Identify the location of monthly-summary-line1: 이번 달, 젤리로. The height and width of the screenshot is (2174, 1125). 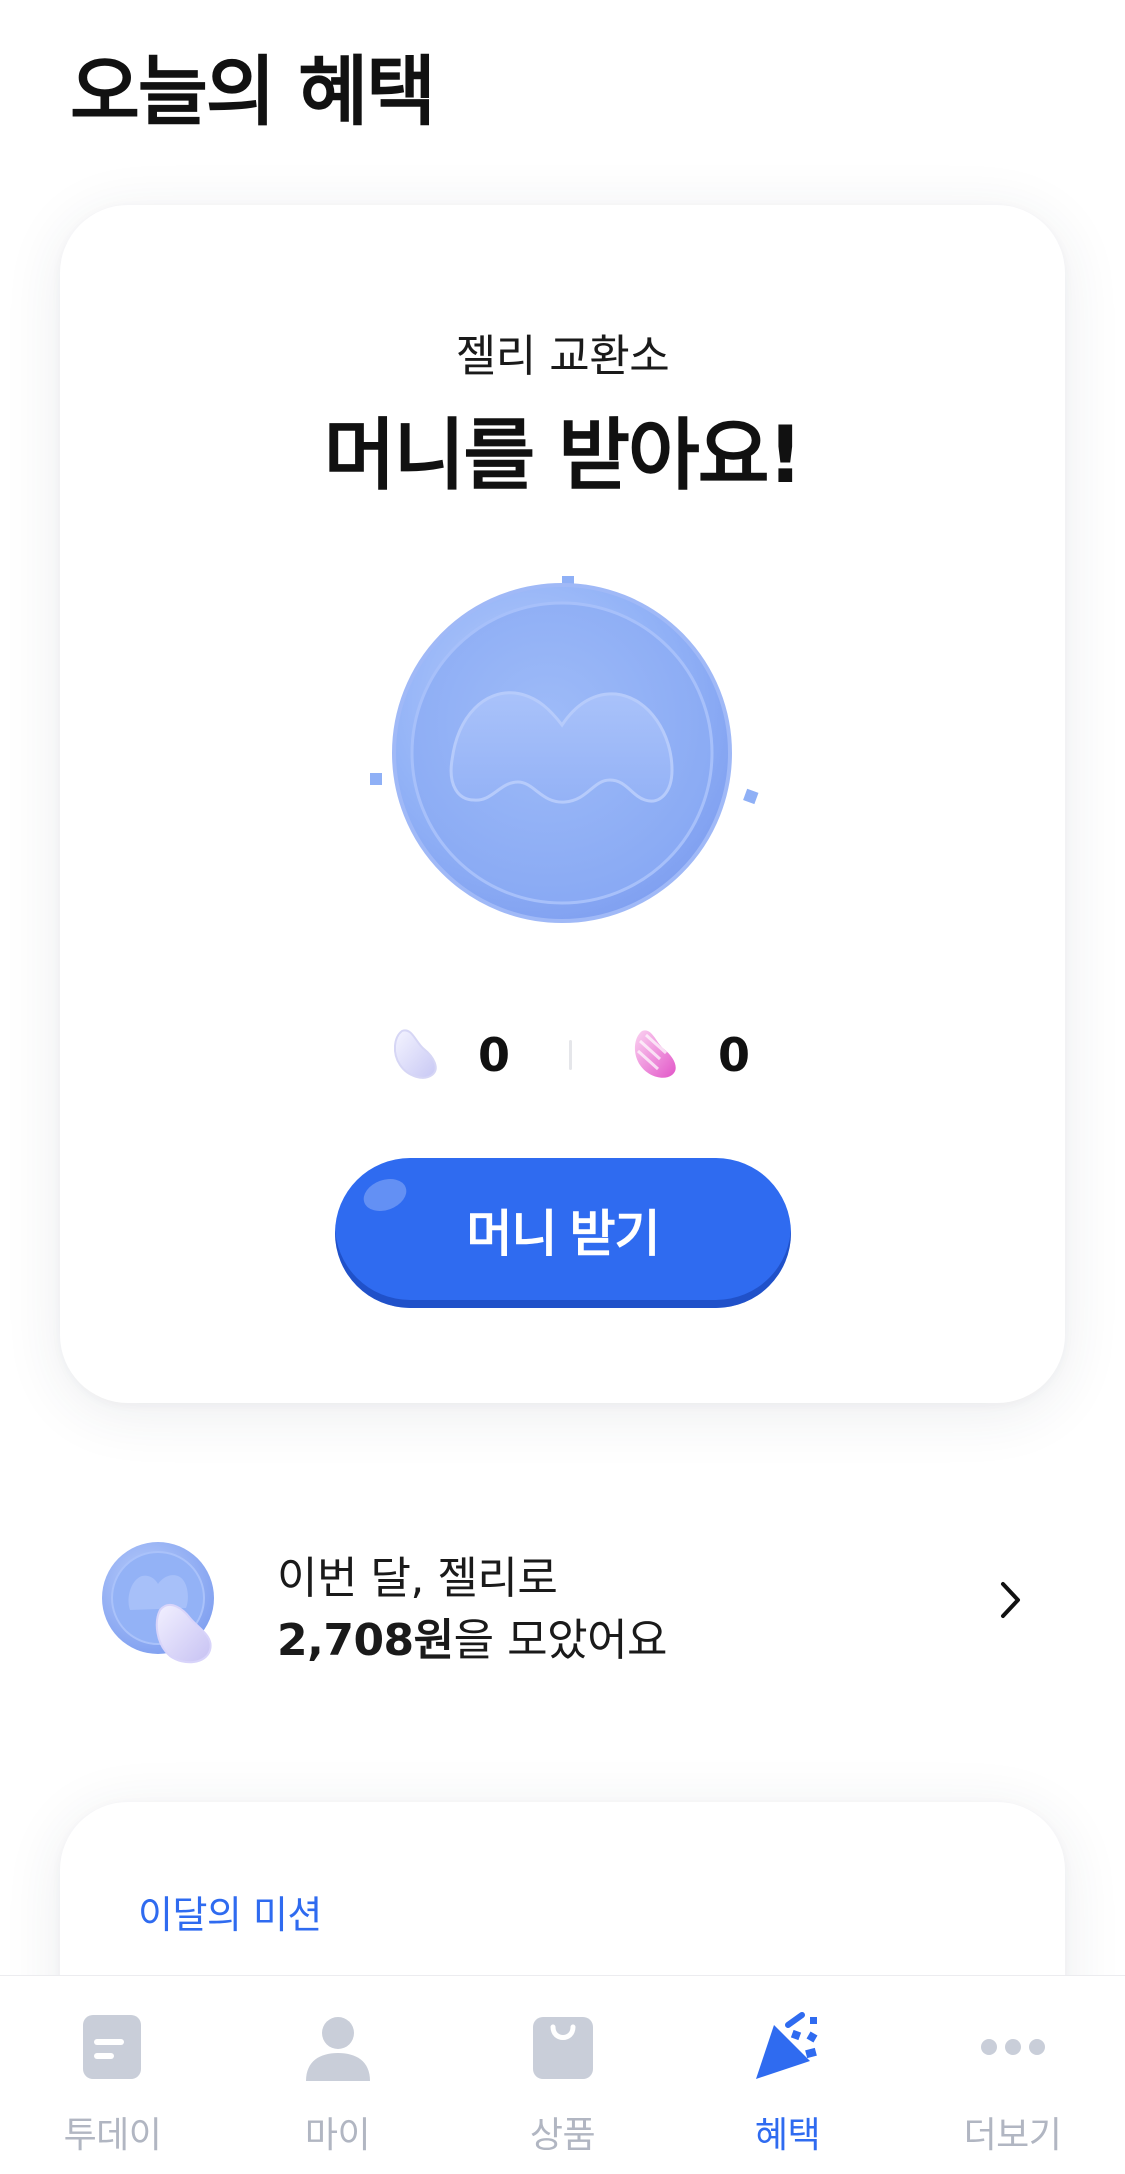
(417, 1578).